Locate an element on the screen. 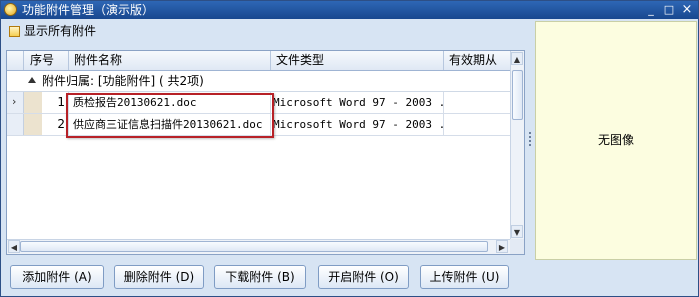 The width and height of the screenshot is (699, 297). app-magnifier-icon is located at coordinates (10, 9).